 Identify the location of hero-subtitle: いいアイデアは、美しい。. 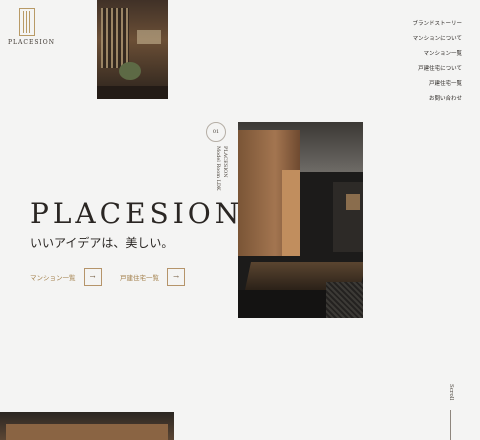
(102, 243).